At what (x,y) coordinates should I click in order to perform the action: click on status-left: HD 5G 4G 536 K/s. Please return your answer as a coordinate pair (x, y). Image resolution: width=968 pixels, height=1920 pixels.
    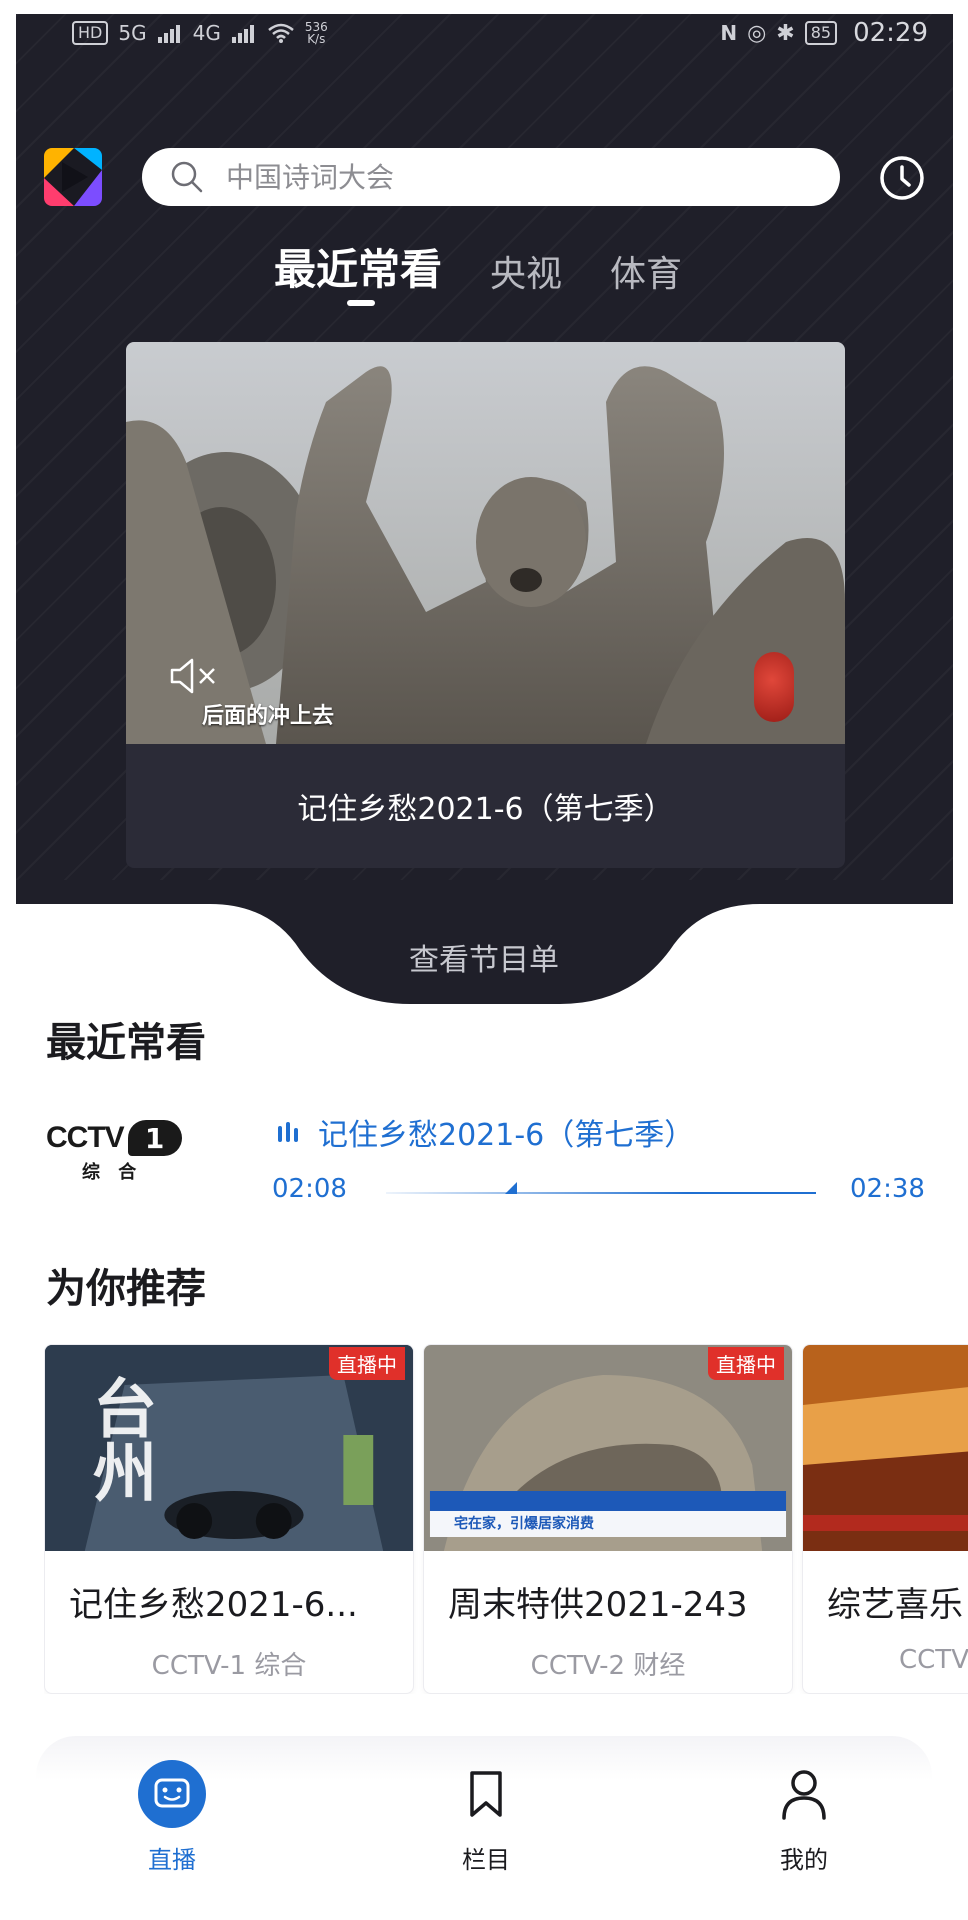
    Looking at the image, I should click on (200, 33).